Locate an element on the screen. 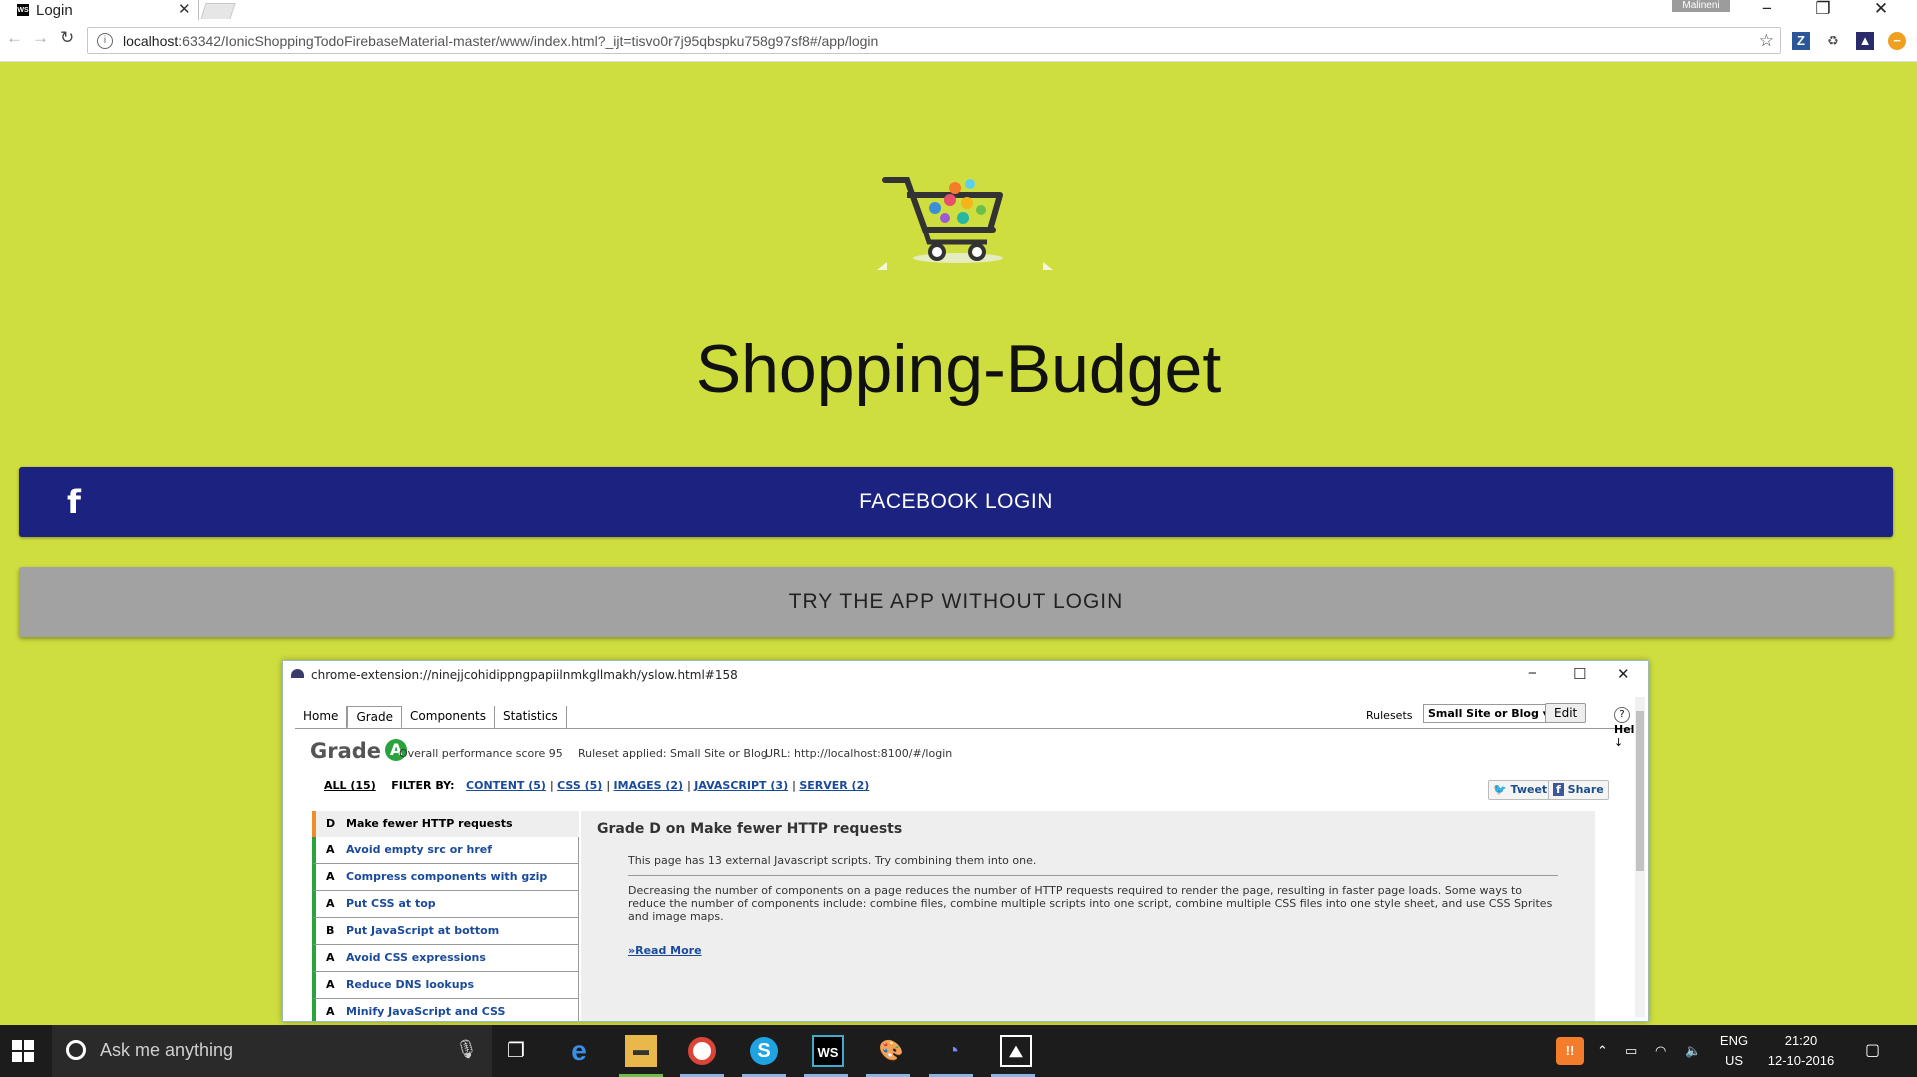 This screenshot has height=1077, width=1917. tab-divider is located at coordinates (964, 728).